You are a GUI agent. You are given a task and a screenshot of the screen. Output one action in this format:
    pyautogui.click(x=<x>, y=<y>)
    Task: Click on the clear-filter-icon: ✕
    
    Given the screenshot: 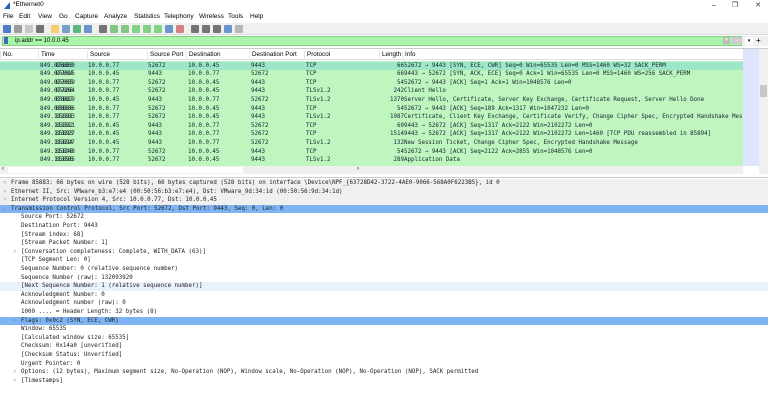 What is the action you would take?
    pyautogui.click(x=726, y=40)
    